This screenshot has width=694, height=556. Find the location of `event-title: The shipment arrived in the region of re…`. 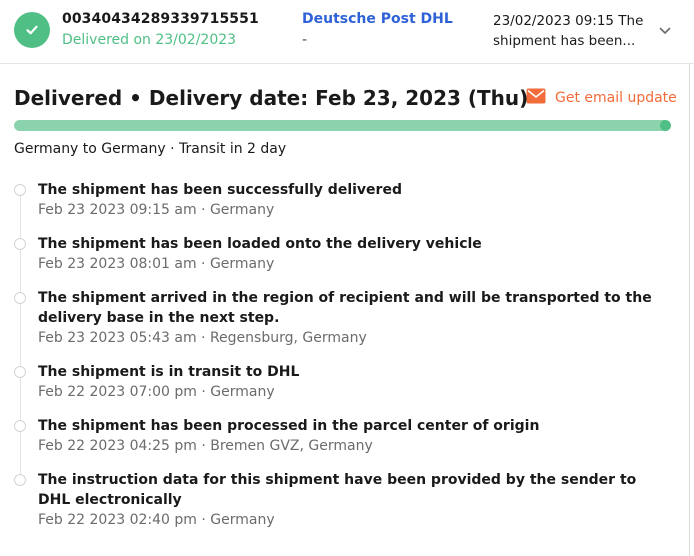

event-title: The shipment arrived in the region of re… is located at coordinates (345, 308).